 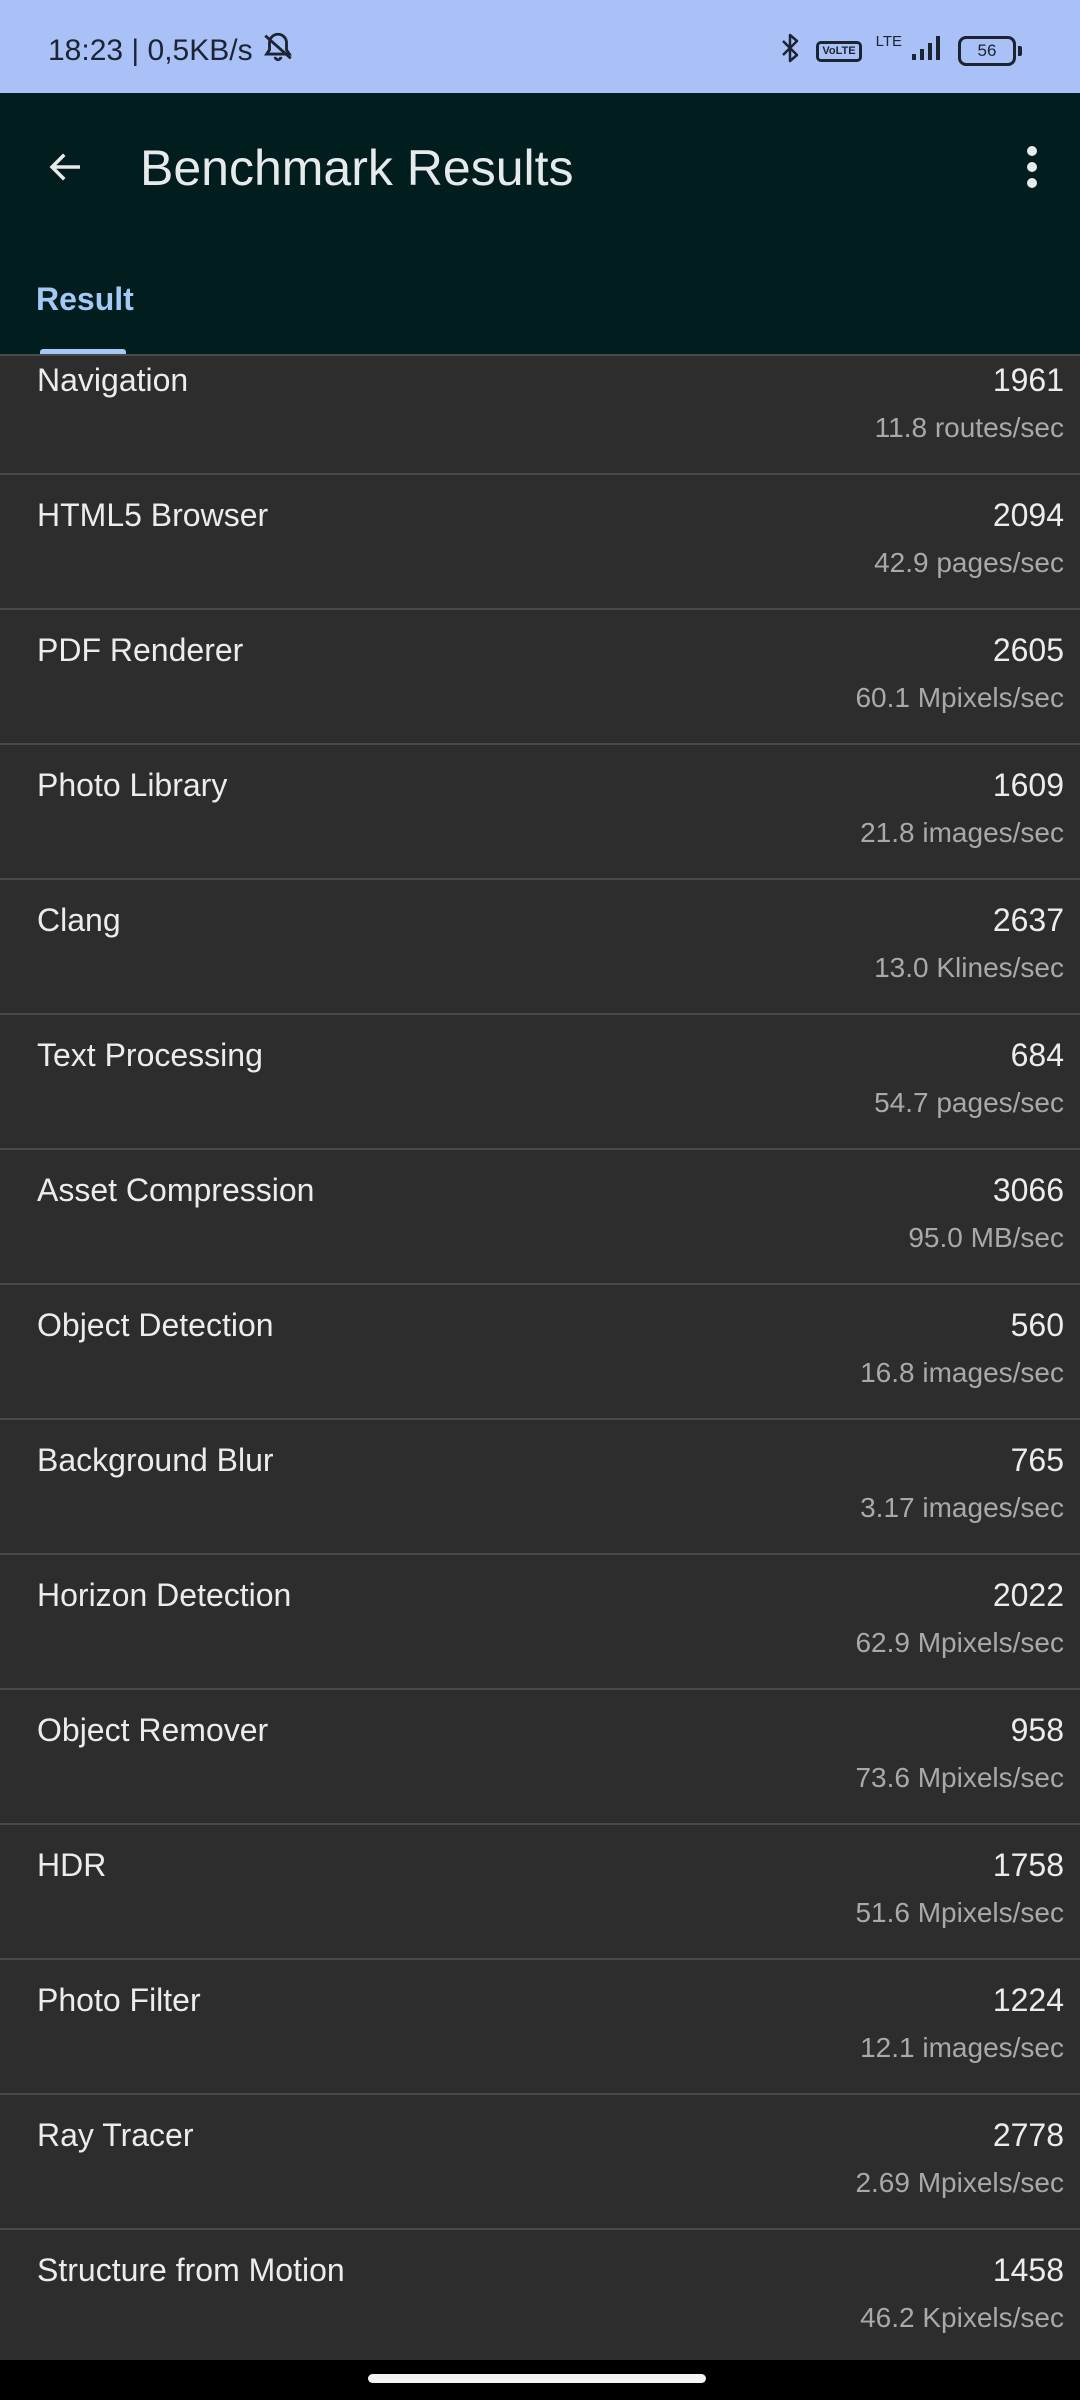 I want to click on benchmark-score: 2094, so click(x=1028, y=515).